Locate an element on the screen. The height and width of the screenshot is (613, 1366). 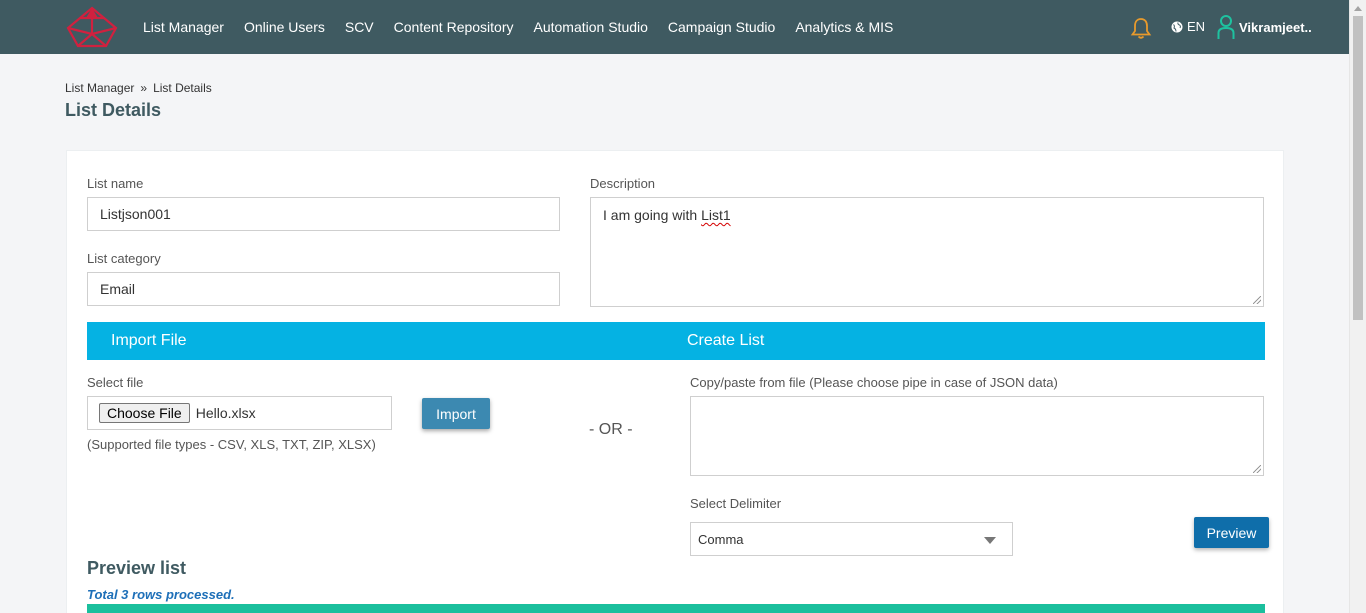
or-separator: - OR - is located at coordinates (611, 429).